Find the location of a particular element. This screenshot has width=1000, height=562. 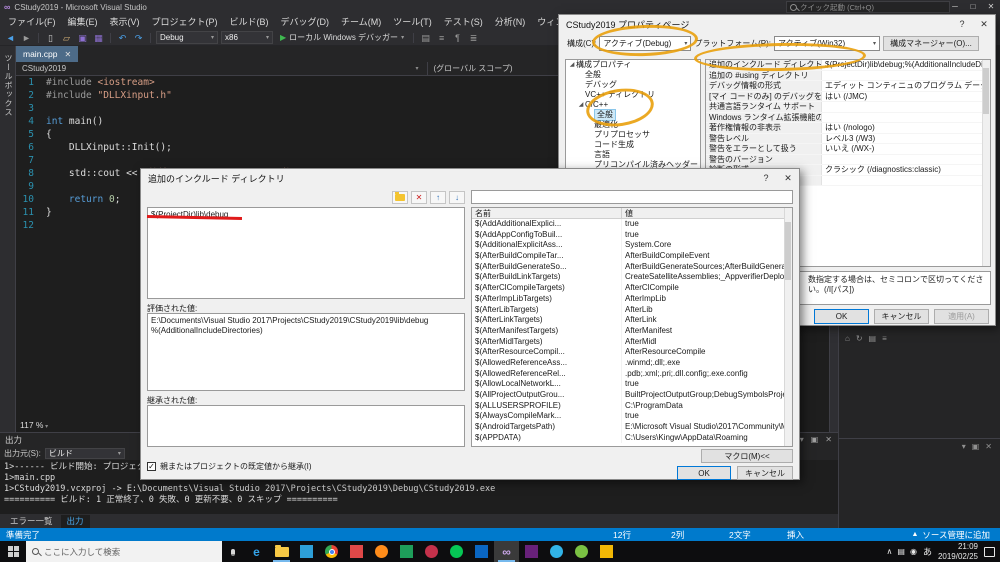

macro-list-header: 名前 値 is located at coordinates (632, 213).